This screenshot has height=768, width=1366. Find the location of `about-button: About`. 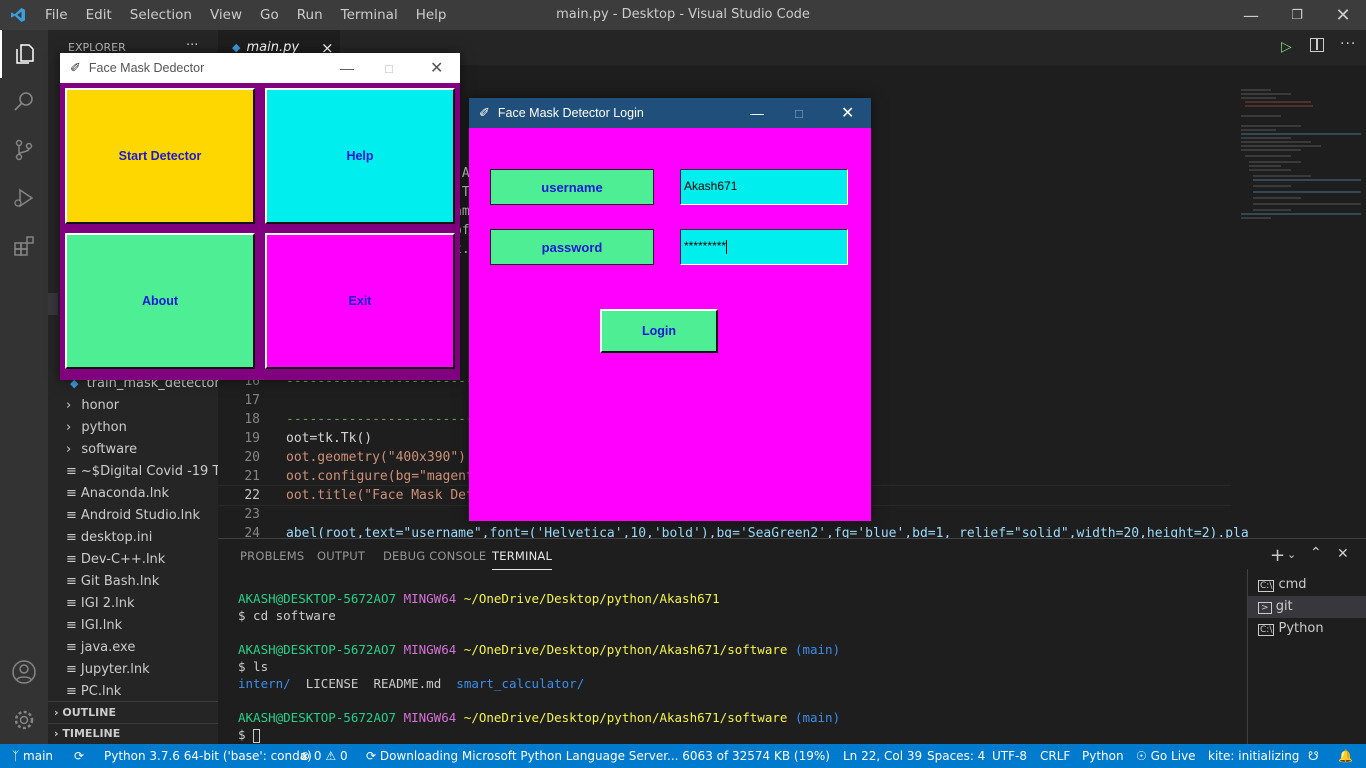

about-button: About is located at coordinates (160, 301).